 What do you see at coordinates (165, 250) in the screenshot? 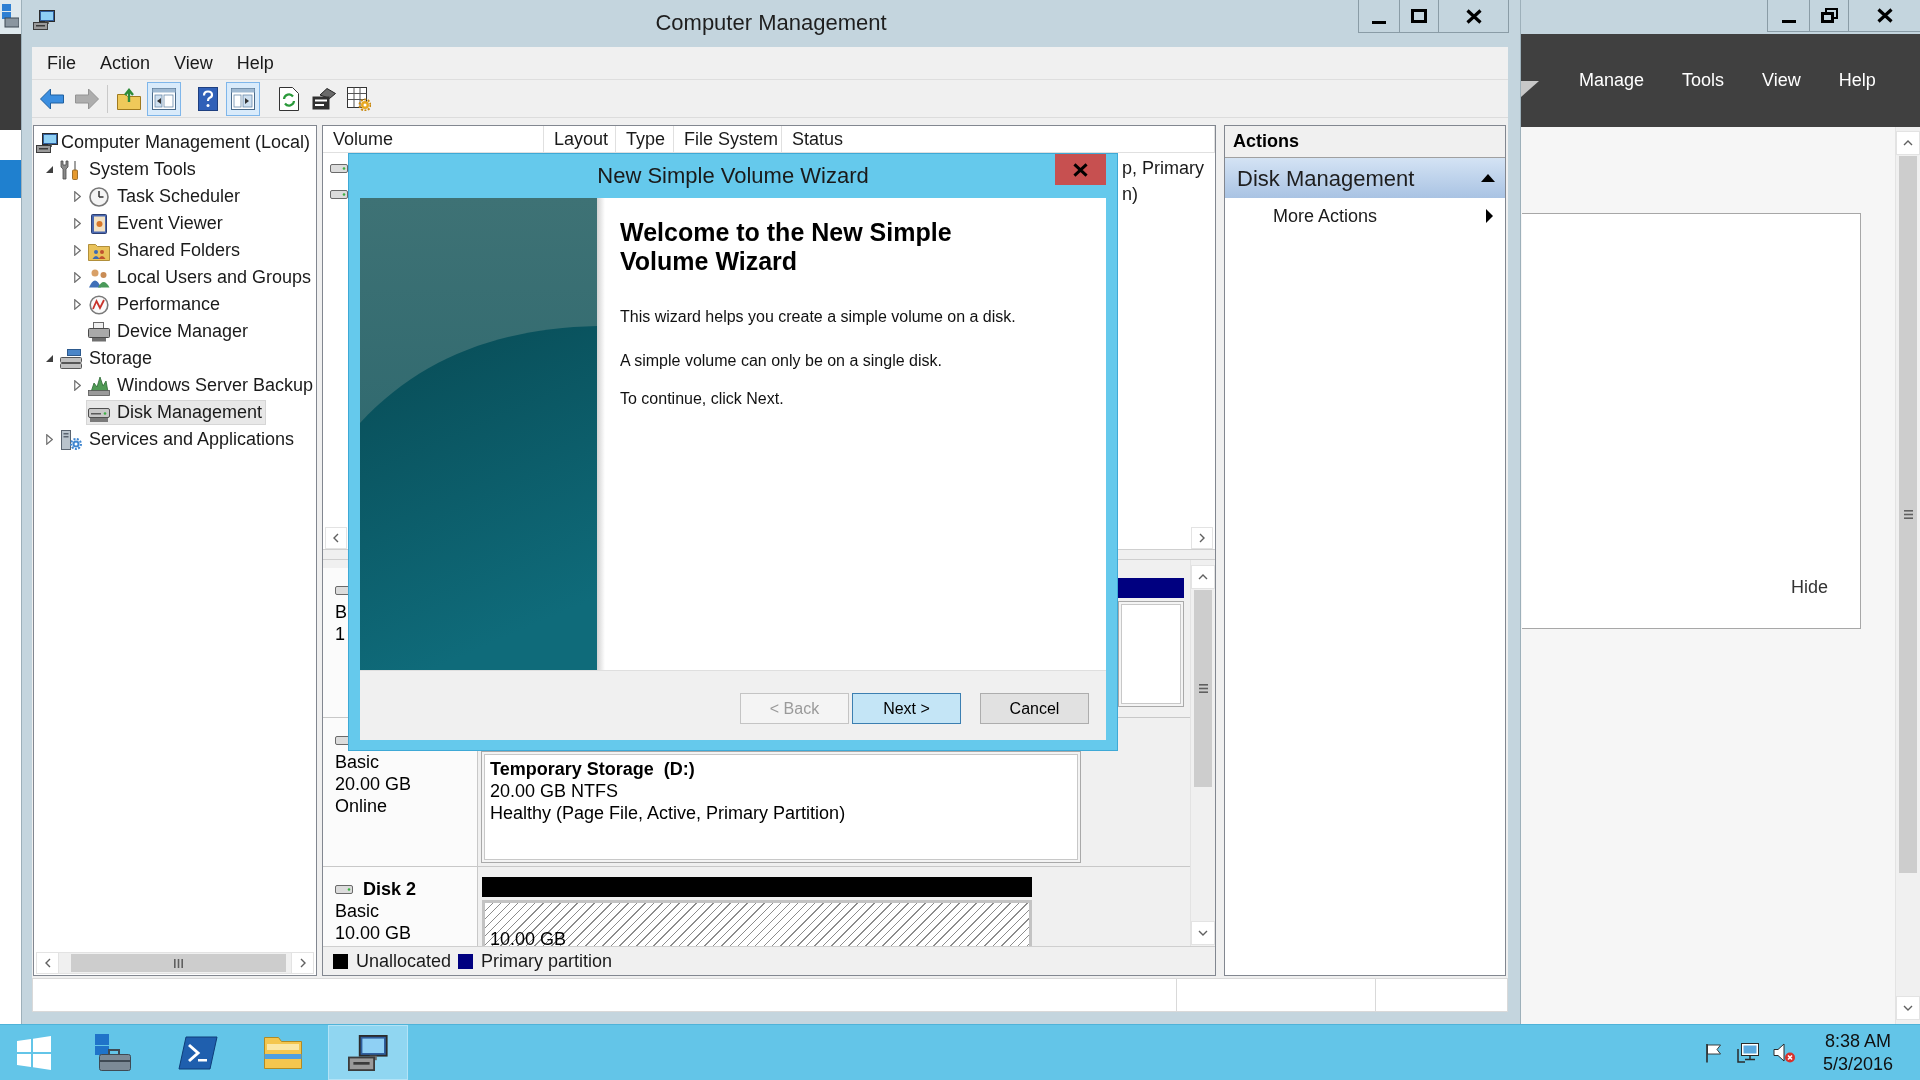
I see `tree-item: Shared Folders` at bounding box center [165, 250].